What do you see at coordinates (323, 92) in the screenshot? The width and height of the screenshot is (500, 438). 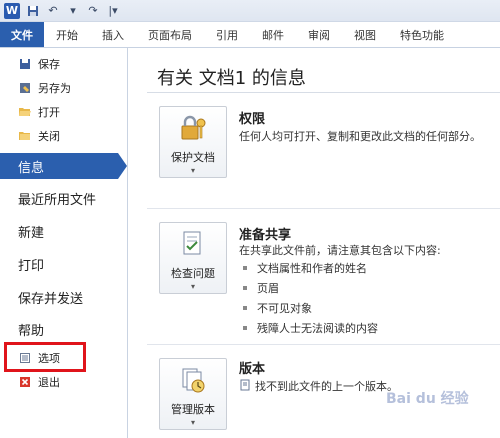 I see `title-divider` at bounding box center [323, 92].